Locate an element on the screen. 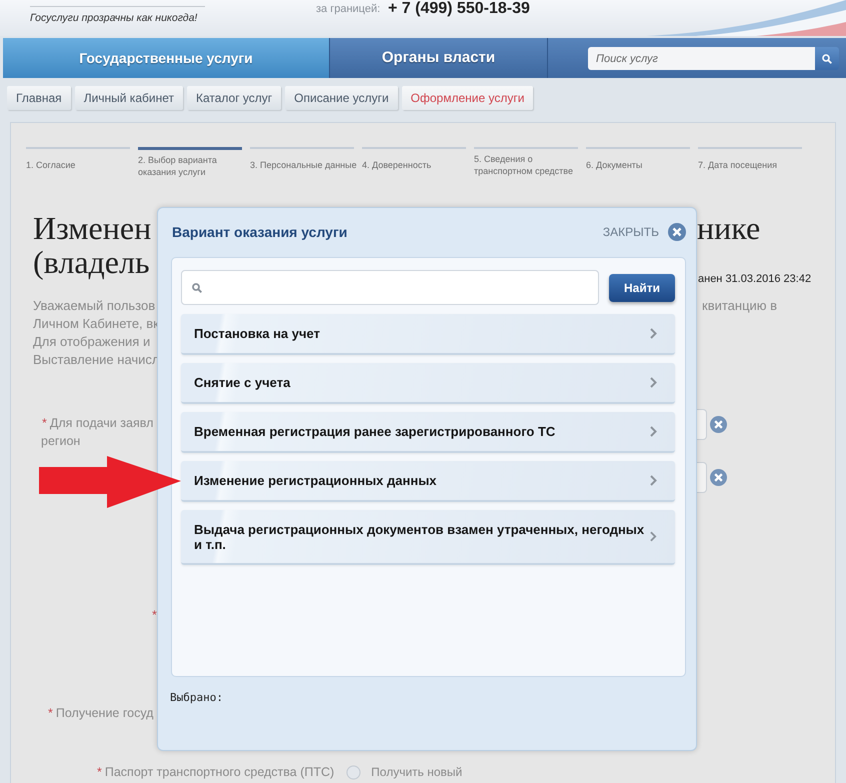  breadcrumb-link: Описание услуги is located at coordinates (341, 98).